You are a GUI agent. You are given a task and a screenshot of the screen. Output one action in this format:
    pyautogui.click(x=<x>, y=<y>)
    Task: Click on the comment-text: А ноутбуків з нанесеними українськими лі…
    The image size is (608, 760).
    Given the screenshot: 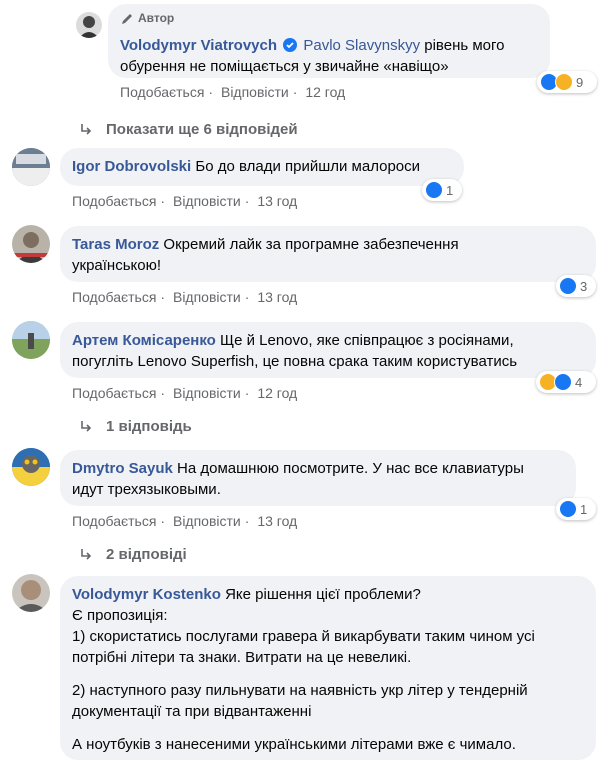 What is the action you would take?
    pyautogui.click(x=294, y=744)
    